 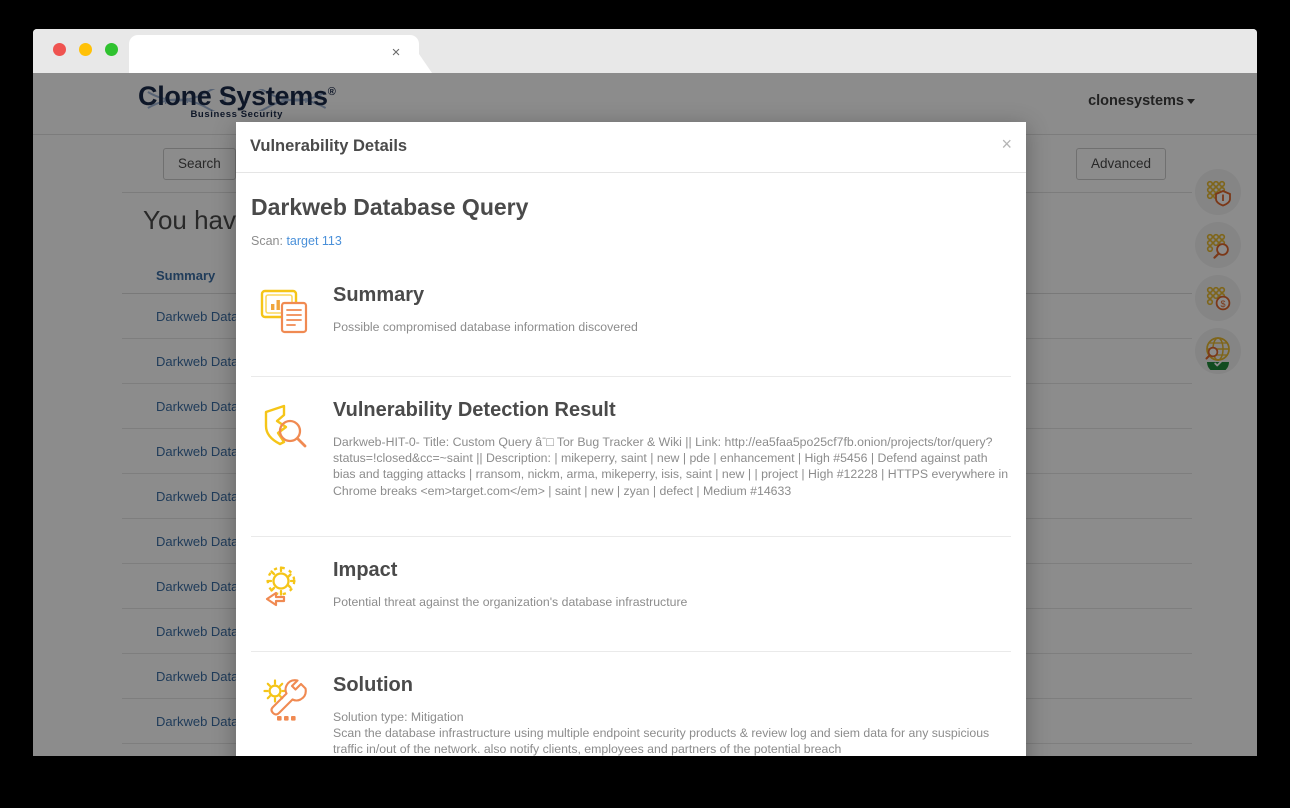 I want to click on broken-shield-magnifier-icon, so click(x=287, y=449).